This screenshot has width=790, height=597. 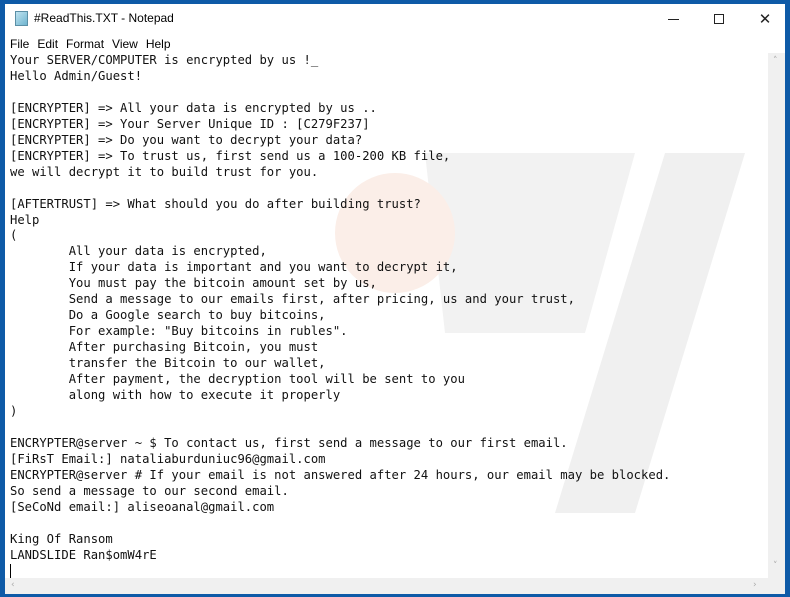 I want to click on maximize-button, so click(x=719, y=19).